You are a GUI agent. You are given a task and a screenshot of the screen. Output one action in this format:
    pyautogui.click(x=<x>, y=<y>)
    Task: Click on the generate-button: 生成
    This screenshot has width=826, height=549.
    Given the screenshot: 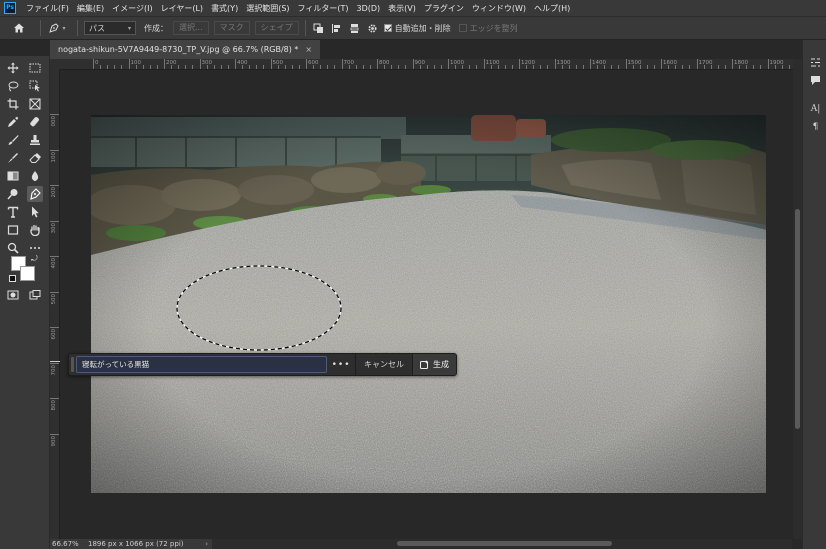 What is the action you would take?
    pyautogui.click(x=434, y=364)
    